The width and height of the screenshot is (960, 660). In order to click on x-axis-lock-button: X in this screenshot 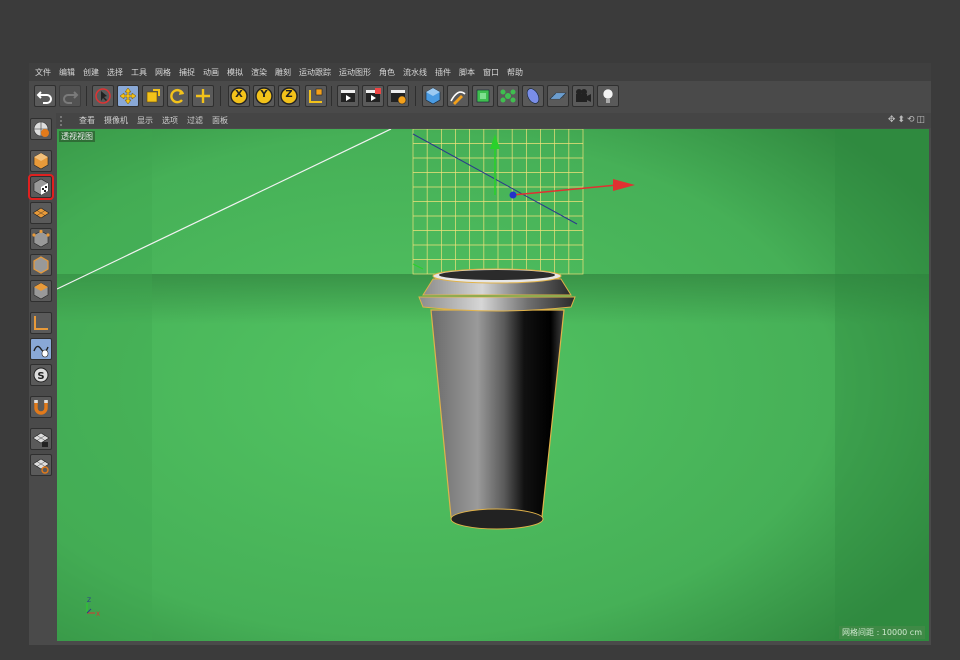, I will do `click(239, 96)`.